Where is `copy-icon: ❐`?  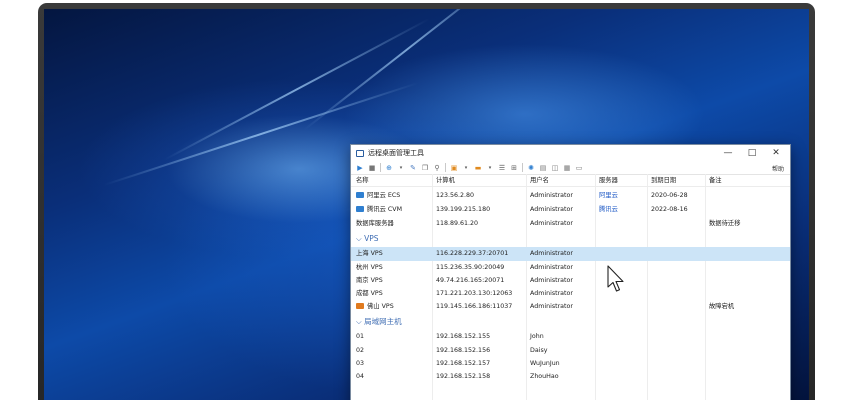
copy-icon: ❐ is located at coordinates (425, 168).